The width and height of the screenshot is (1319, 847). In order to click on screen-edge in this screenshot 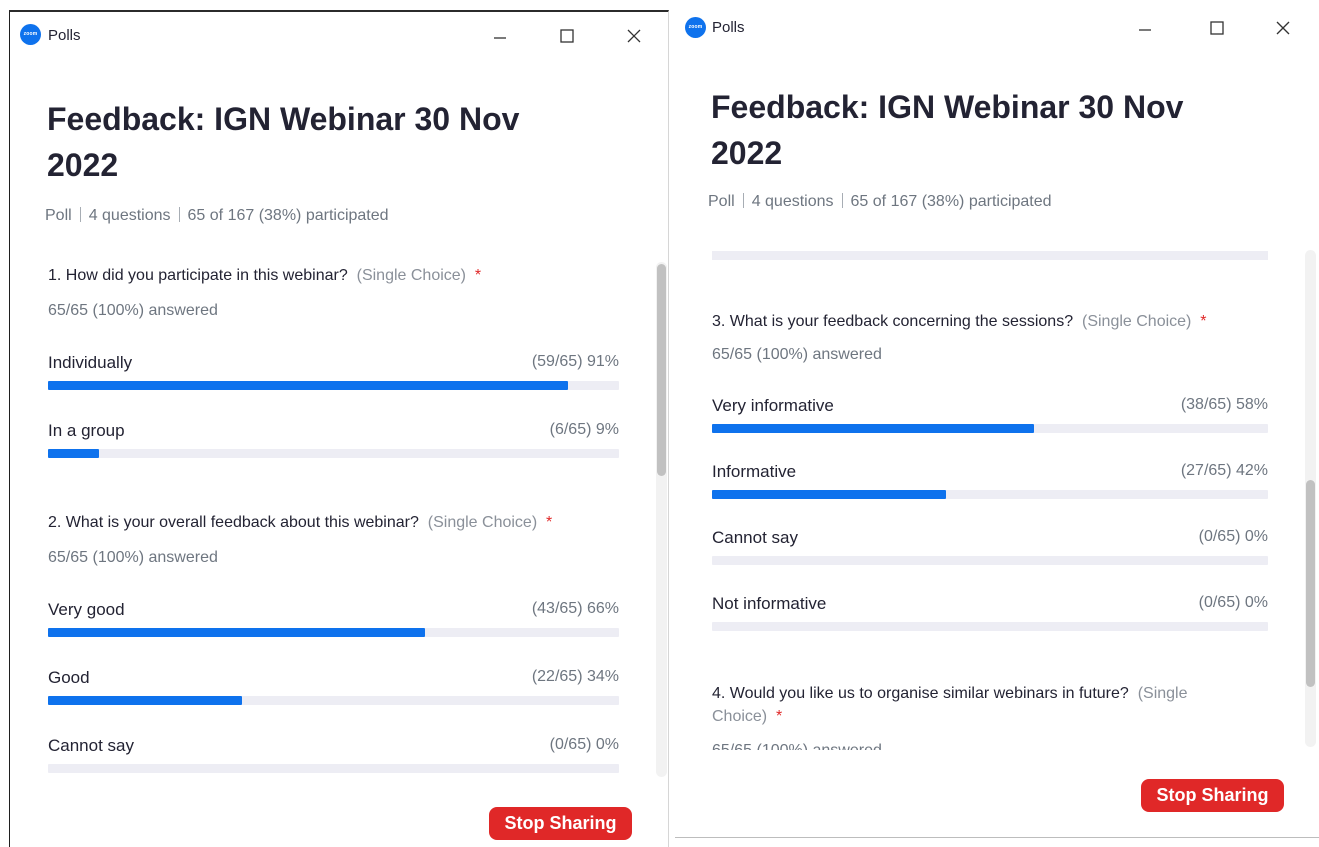, I will do `click(334, 5)`.